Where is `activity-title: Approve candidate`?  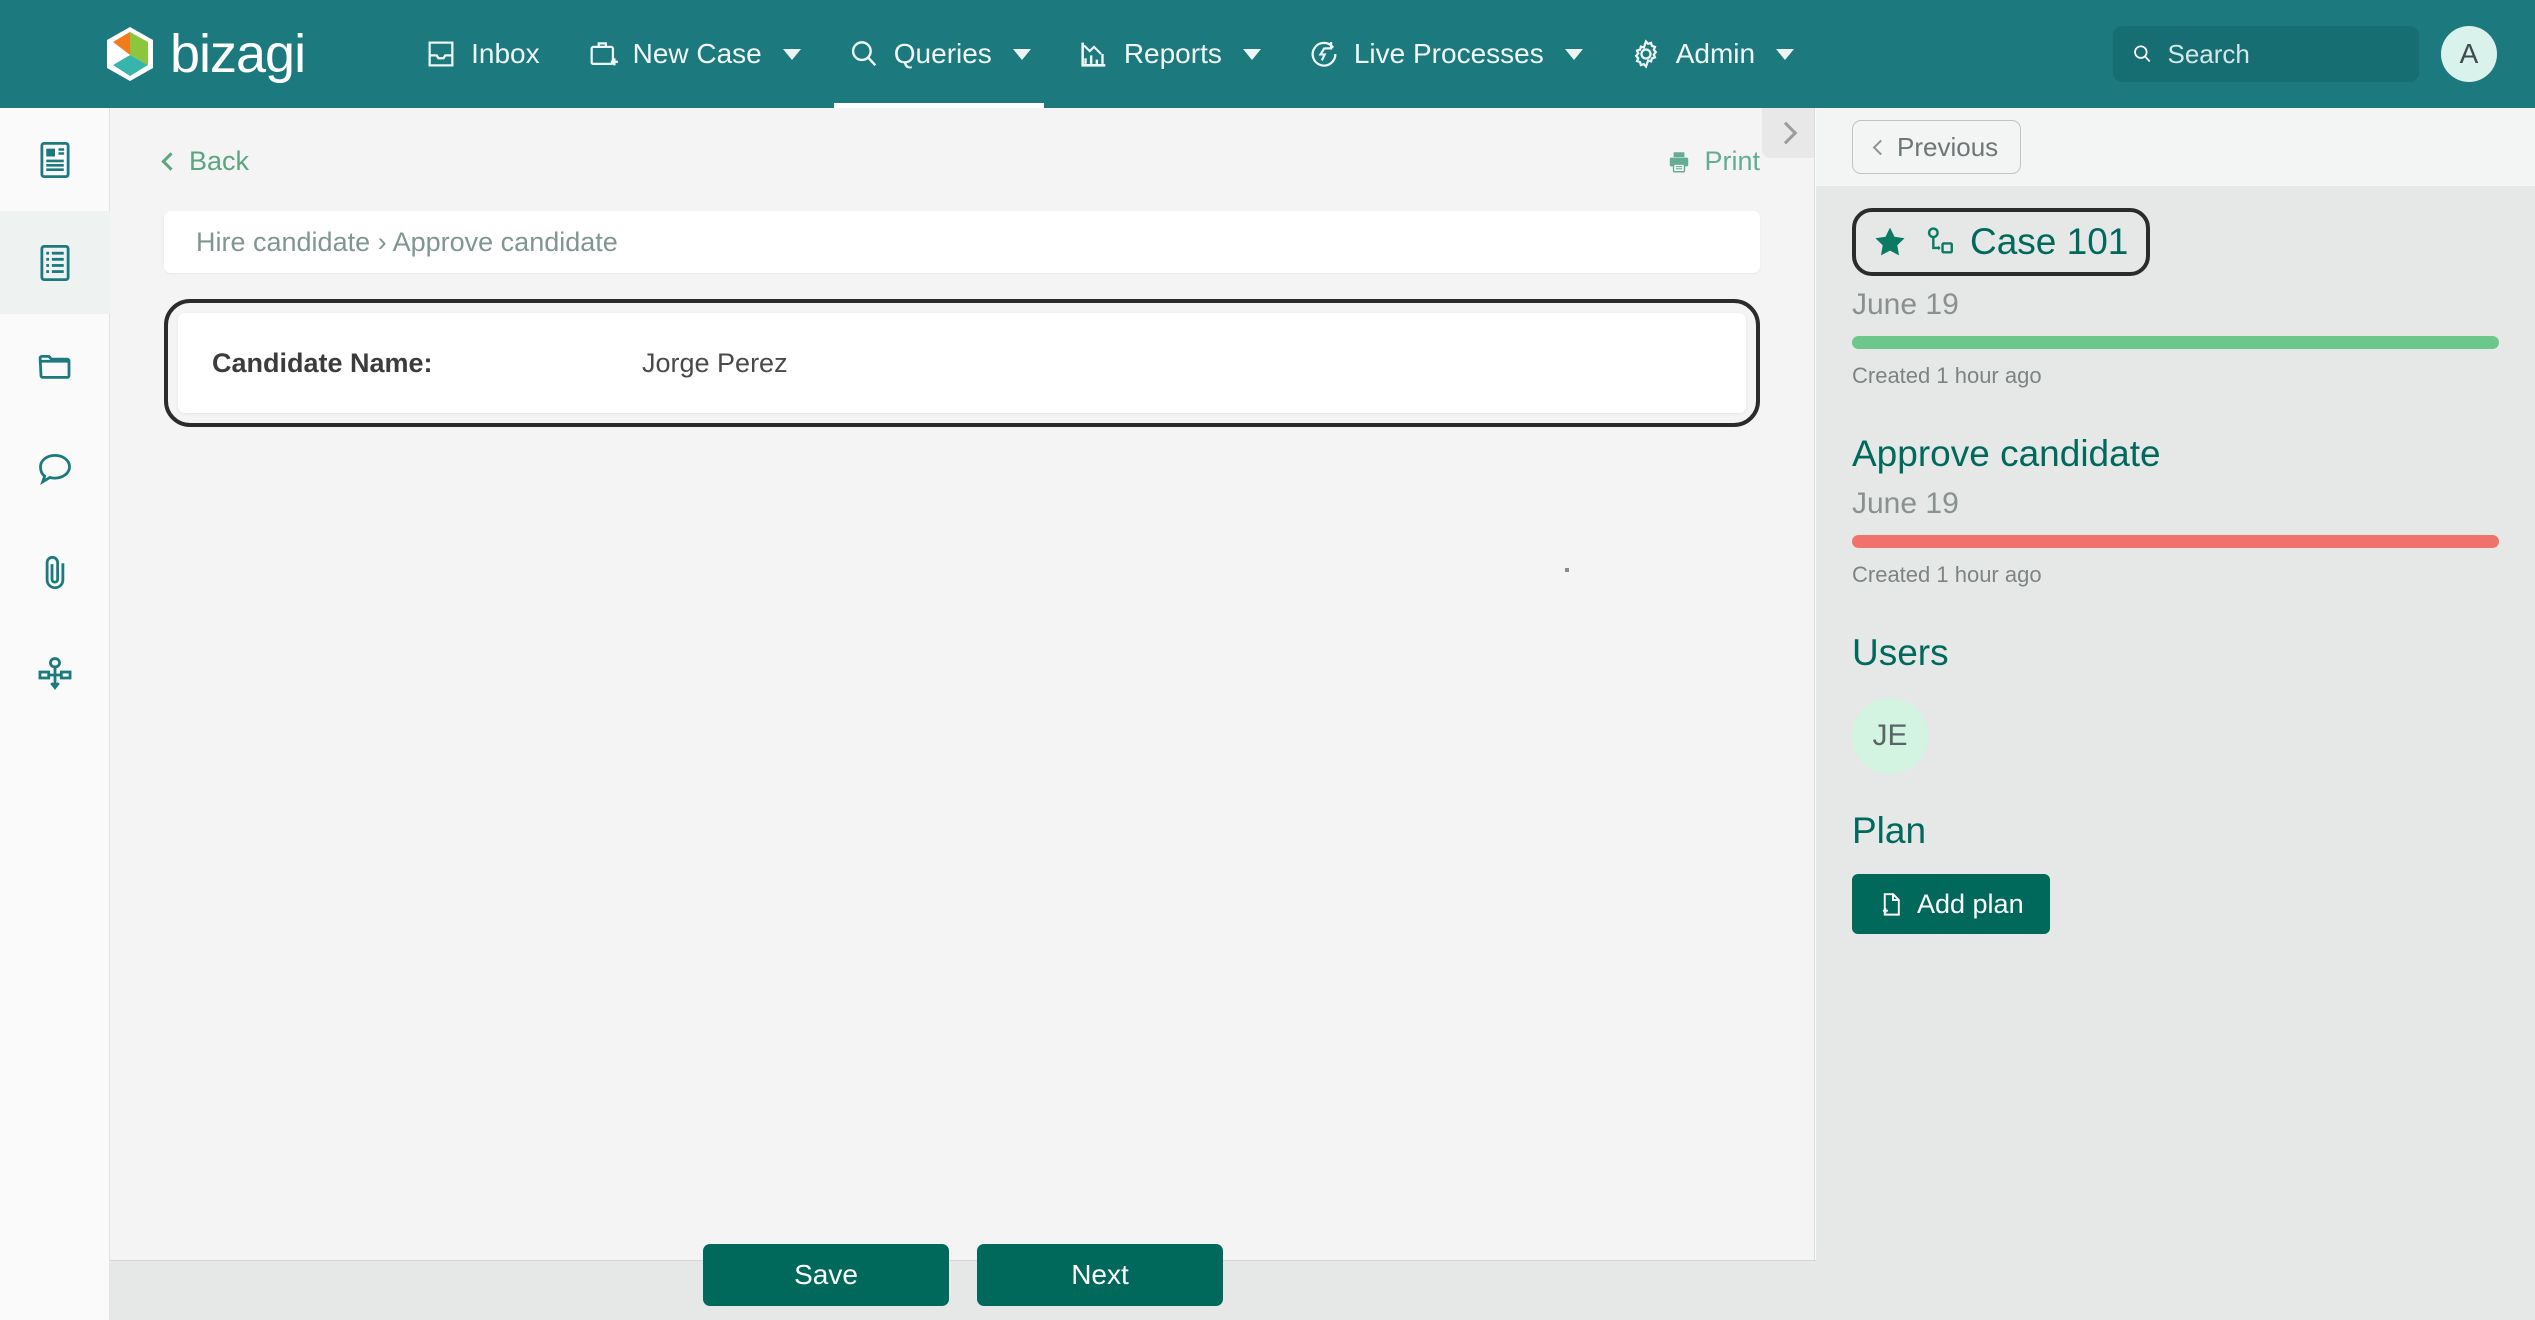 activity-title: Approve candidate is located at coordinates (2006, 453).